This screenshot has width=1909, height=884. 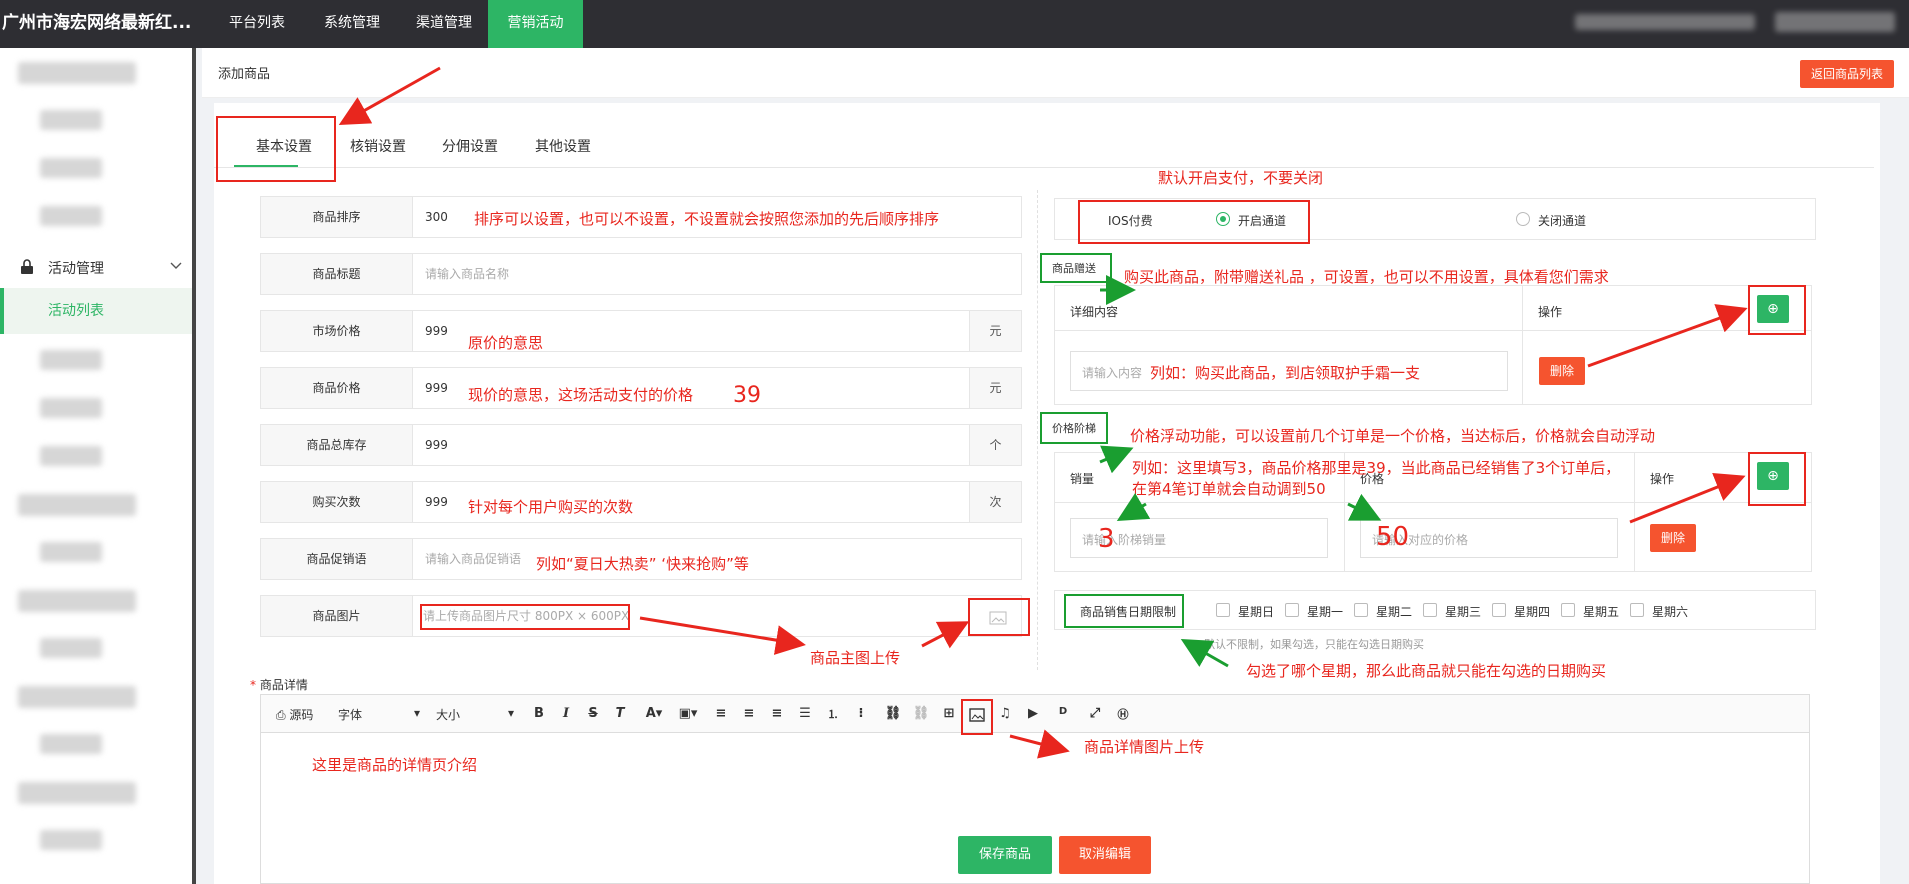 What do you see at coordinates (949, 713) in the screenshot?
I see `table-icon: ⊞` at bounding box center [949, 713].